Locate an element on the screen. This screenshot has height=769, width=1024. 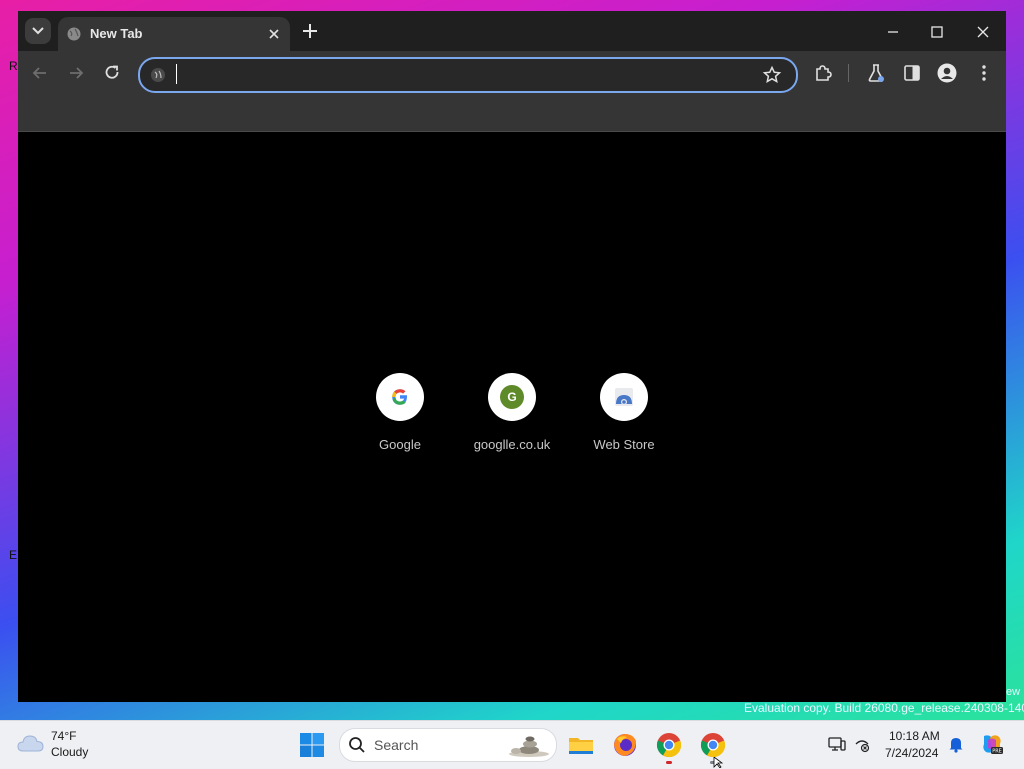
chevron-down-icon is located at coordinates (38, 31).